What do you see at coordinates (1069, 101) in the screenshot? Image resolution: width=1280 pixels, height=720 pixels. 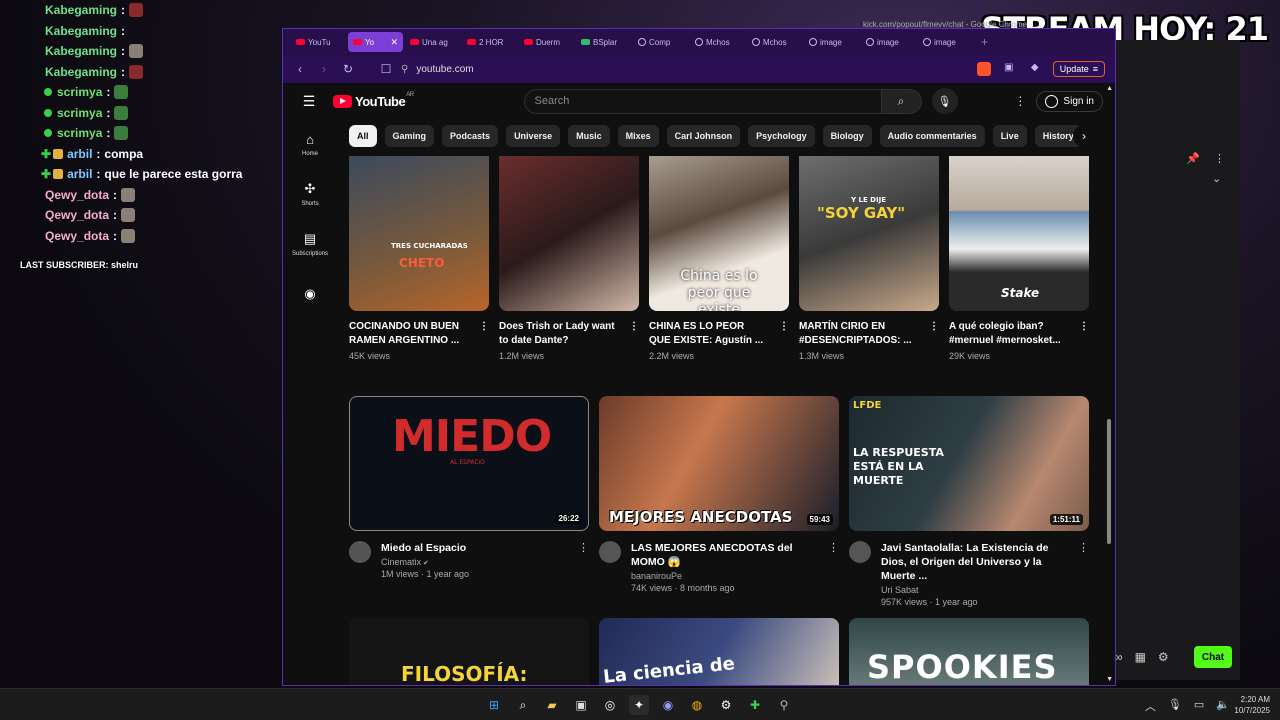 I see `sign-in-button: Sign in` at bounding box center [1069, 101].